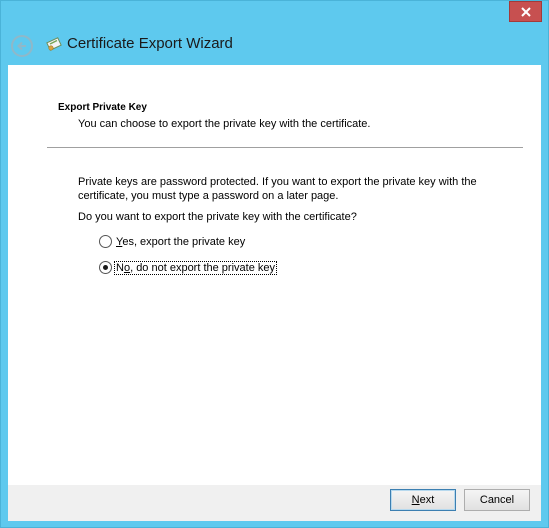 The width and height of the screenshot is (549, 528). I want to click on wizard-footer: Next Cancel, so click(274, 503).